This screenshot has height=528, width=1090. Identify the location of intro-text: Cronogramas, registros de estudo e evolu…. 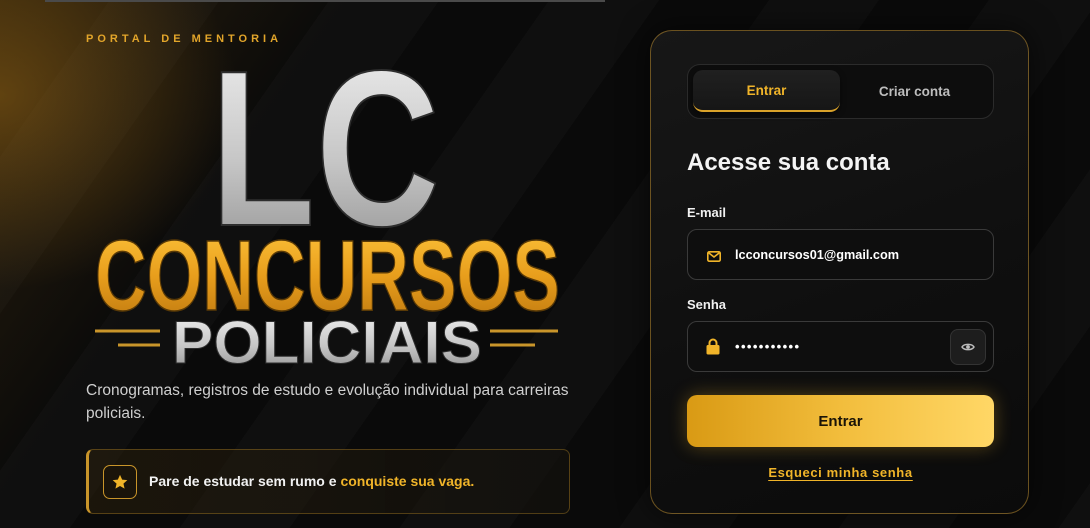
(327, 402).